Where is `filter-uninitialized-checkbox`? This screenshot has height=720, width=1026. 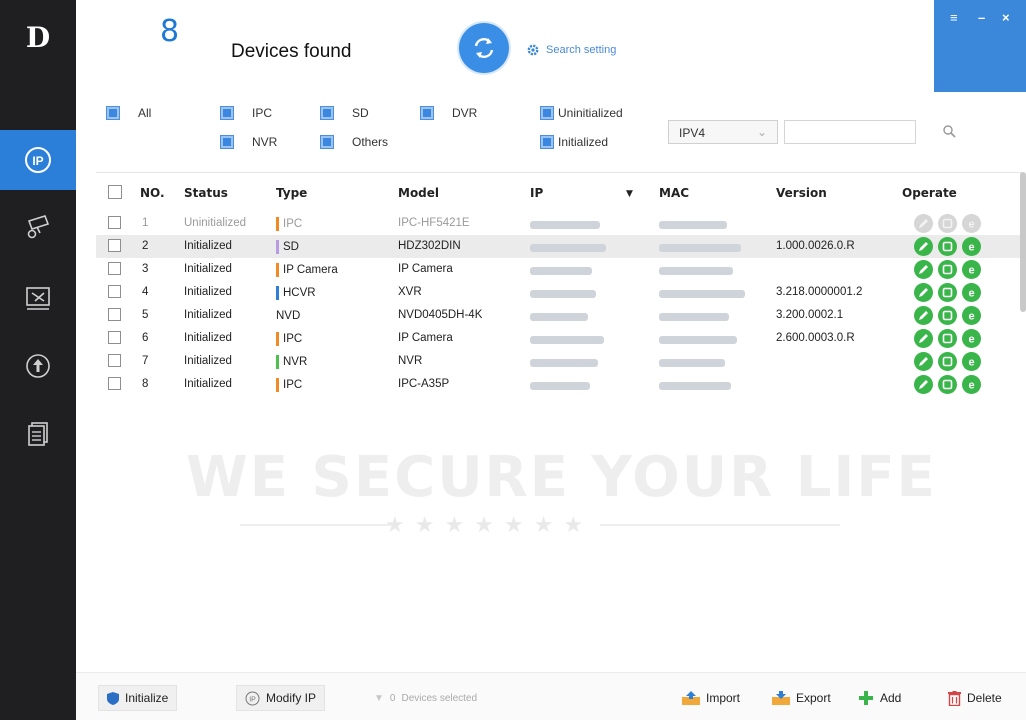
filter-uninitialized-checkbox is located at coordinates (547, 113).